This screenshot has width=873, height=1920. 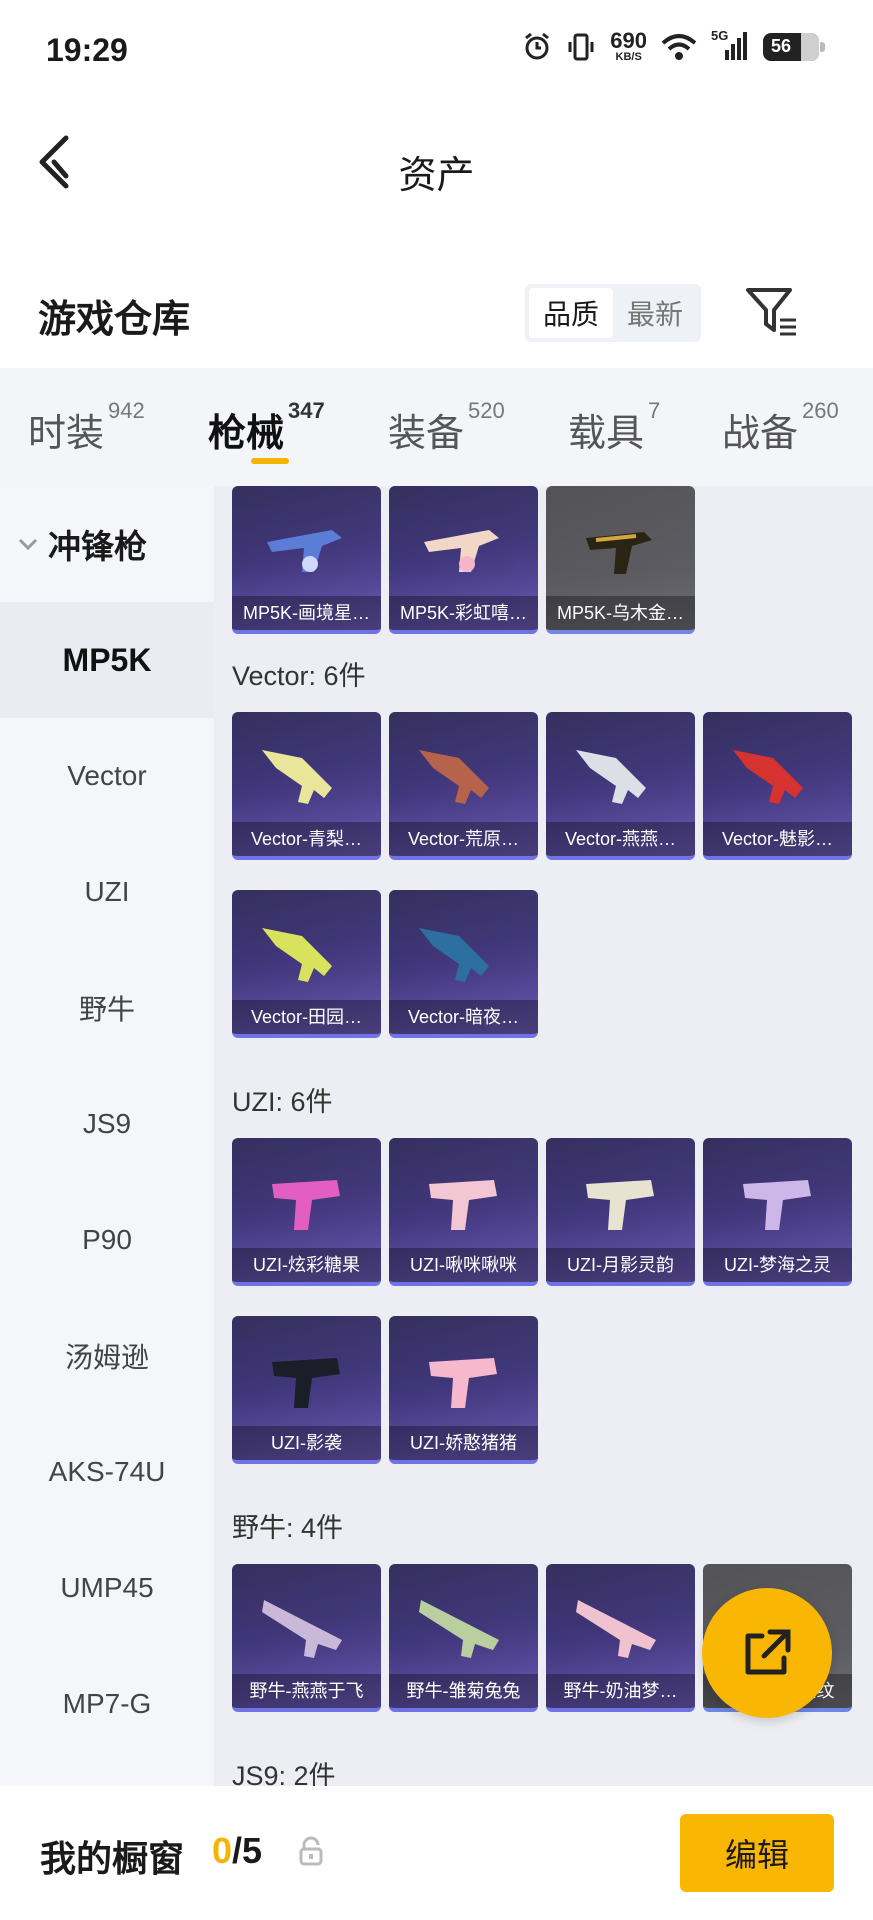 I want to click on sort-latest-option: 最新, so click(x=655, y=313).